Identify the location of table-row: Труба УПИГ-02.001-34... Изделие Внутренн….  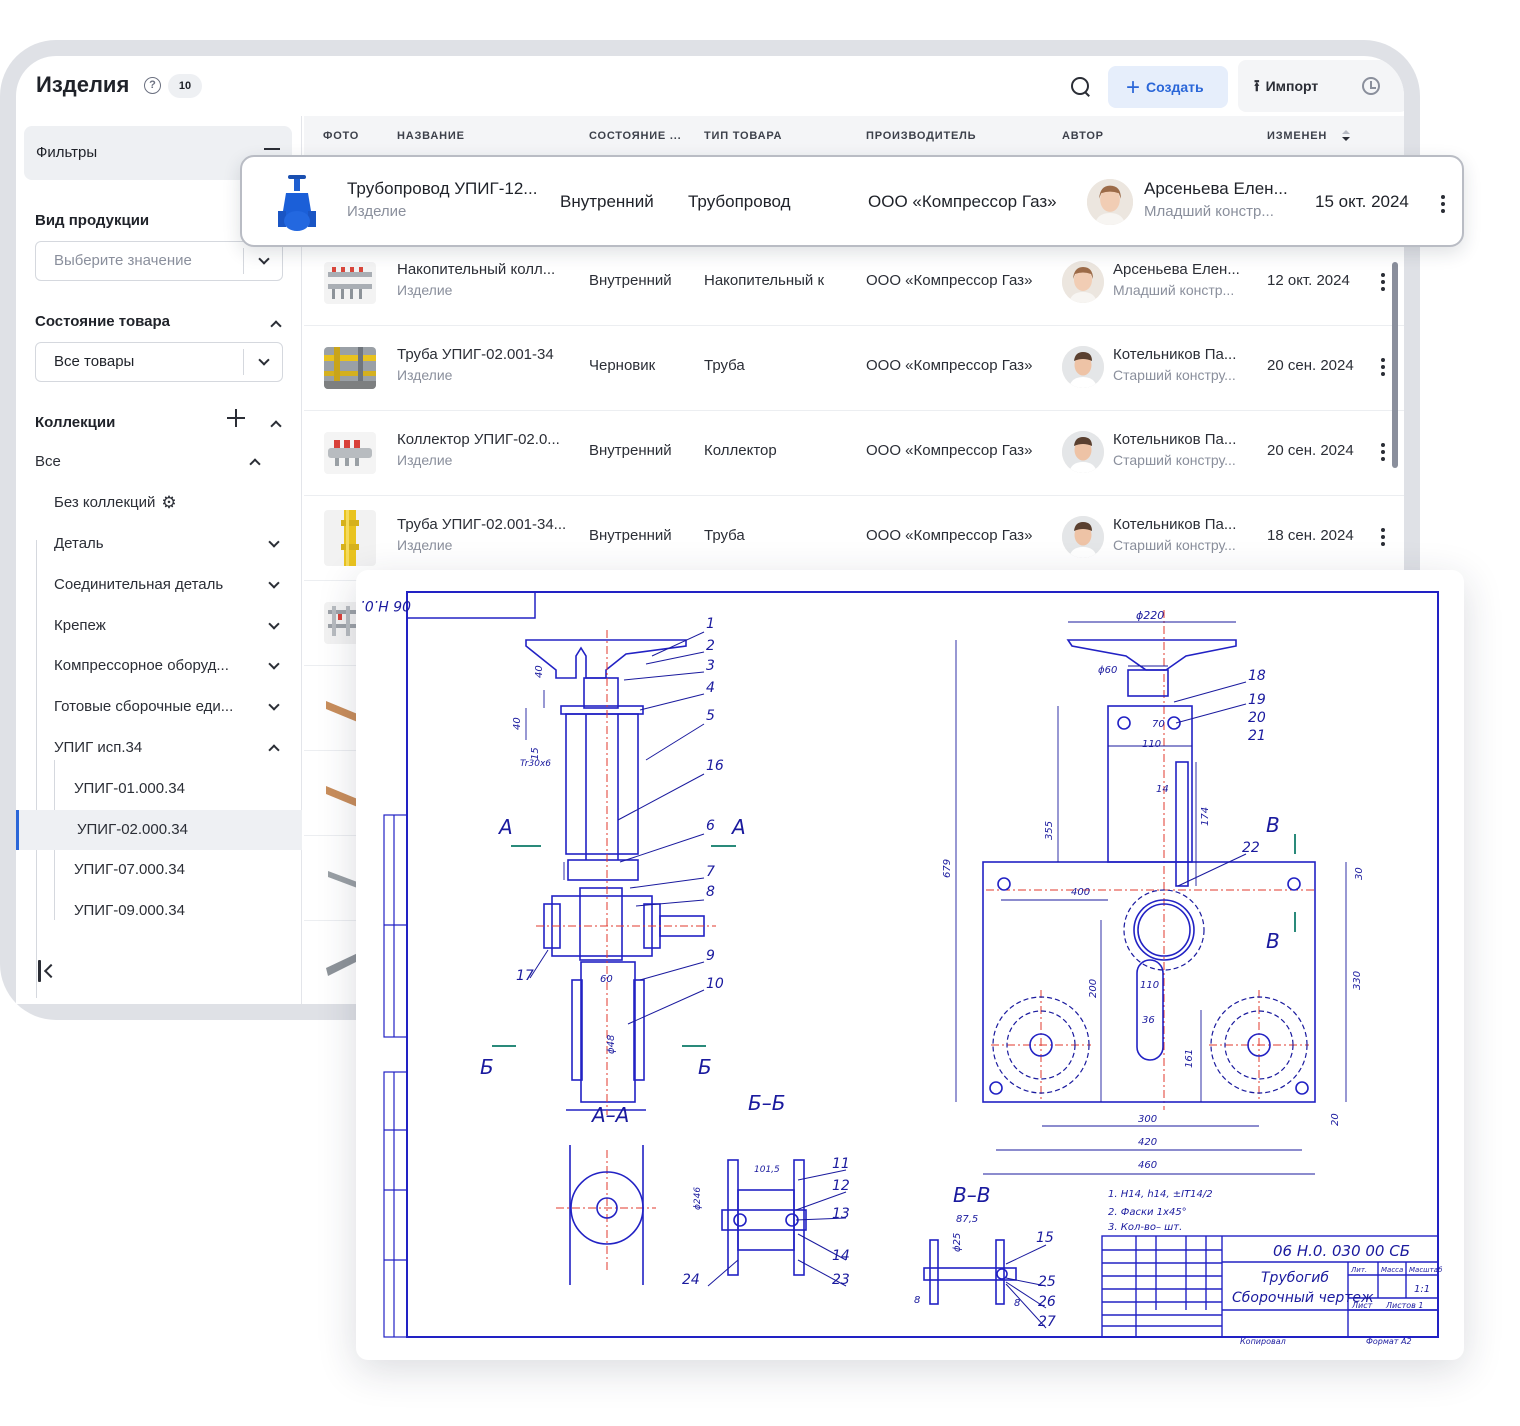
(854, 538).